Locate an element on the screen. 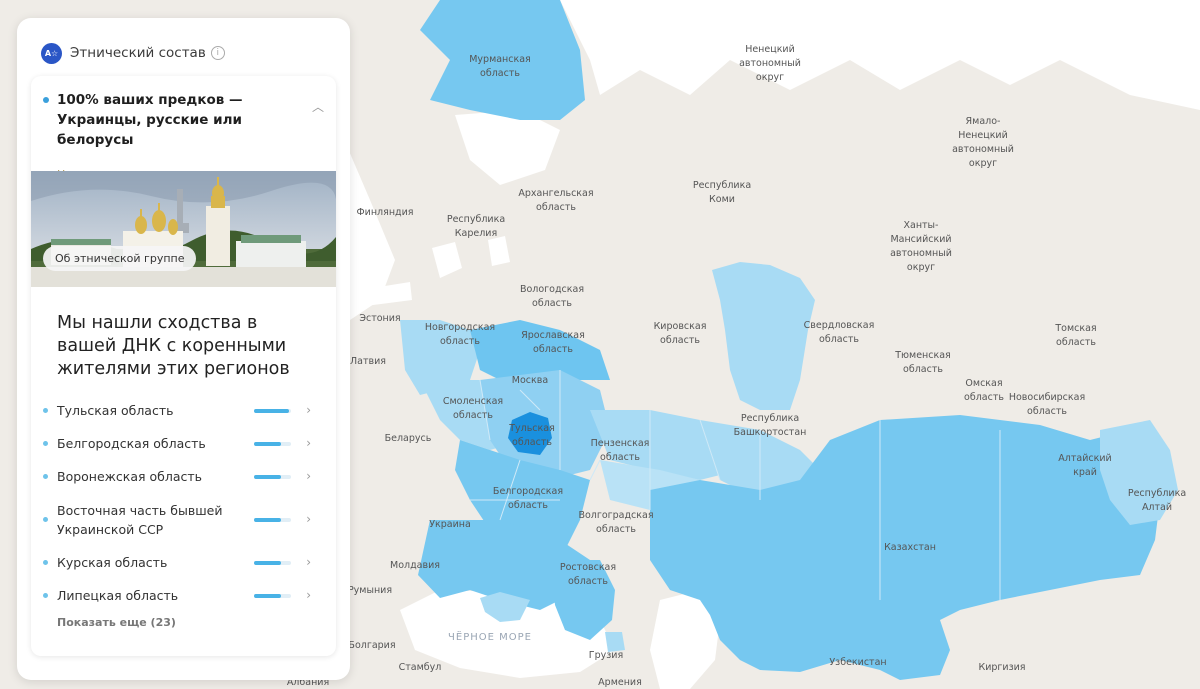 This screenshot has height=689, width=1200. show-more-link: Показать еще (23) is located at coordinates (116, 622).